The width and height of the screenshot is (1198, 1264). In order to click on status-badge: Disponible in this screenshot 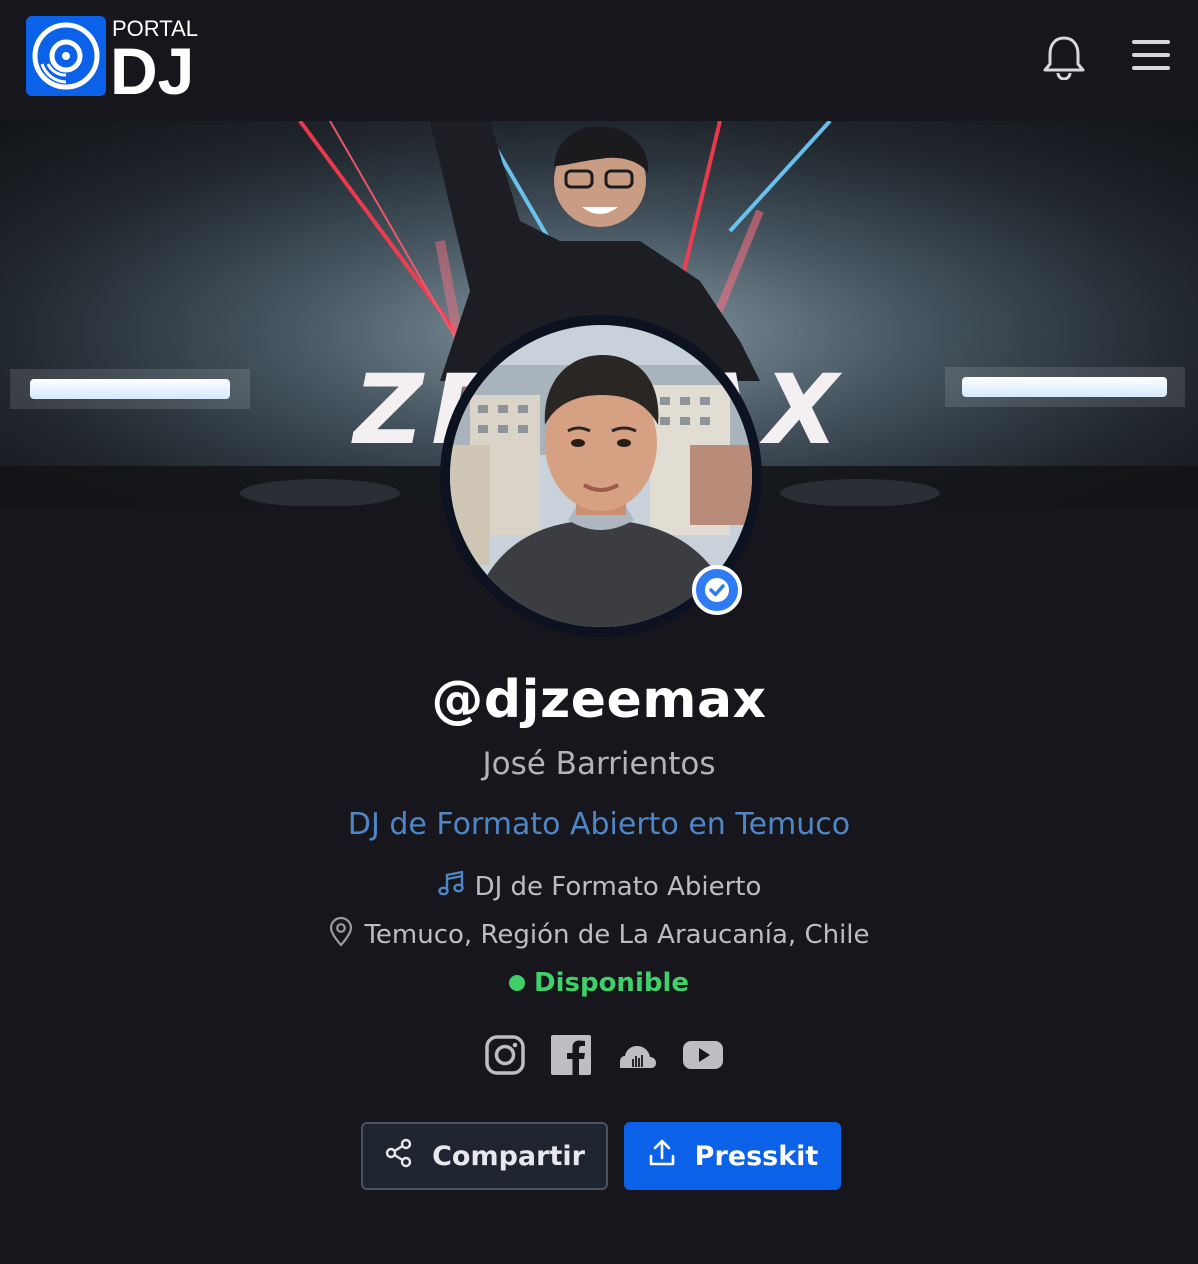, I will do `click(599, 983)`.